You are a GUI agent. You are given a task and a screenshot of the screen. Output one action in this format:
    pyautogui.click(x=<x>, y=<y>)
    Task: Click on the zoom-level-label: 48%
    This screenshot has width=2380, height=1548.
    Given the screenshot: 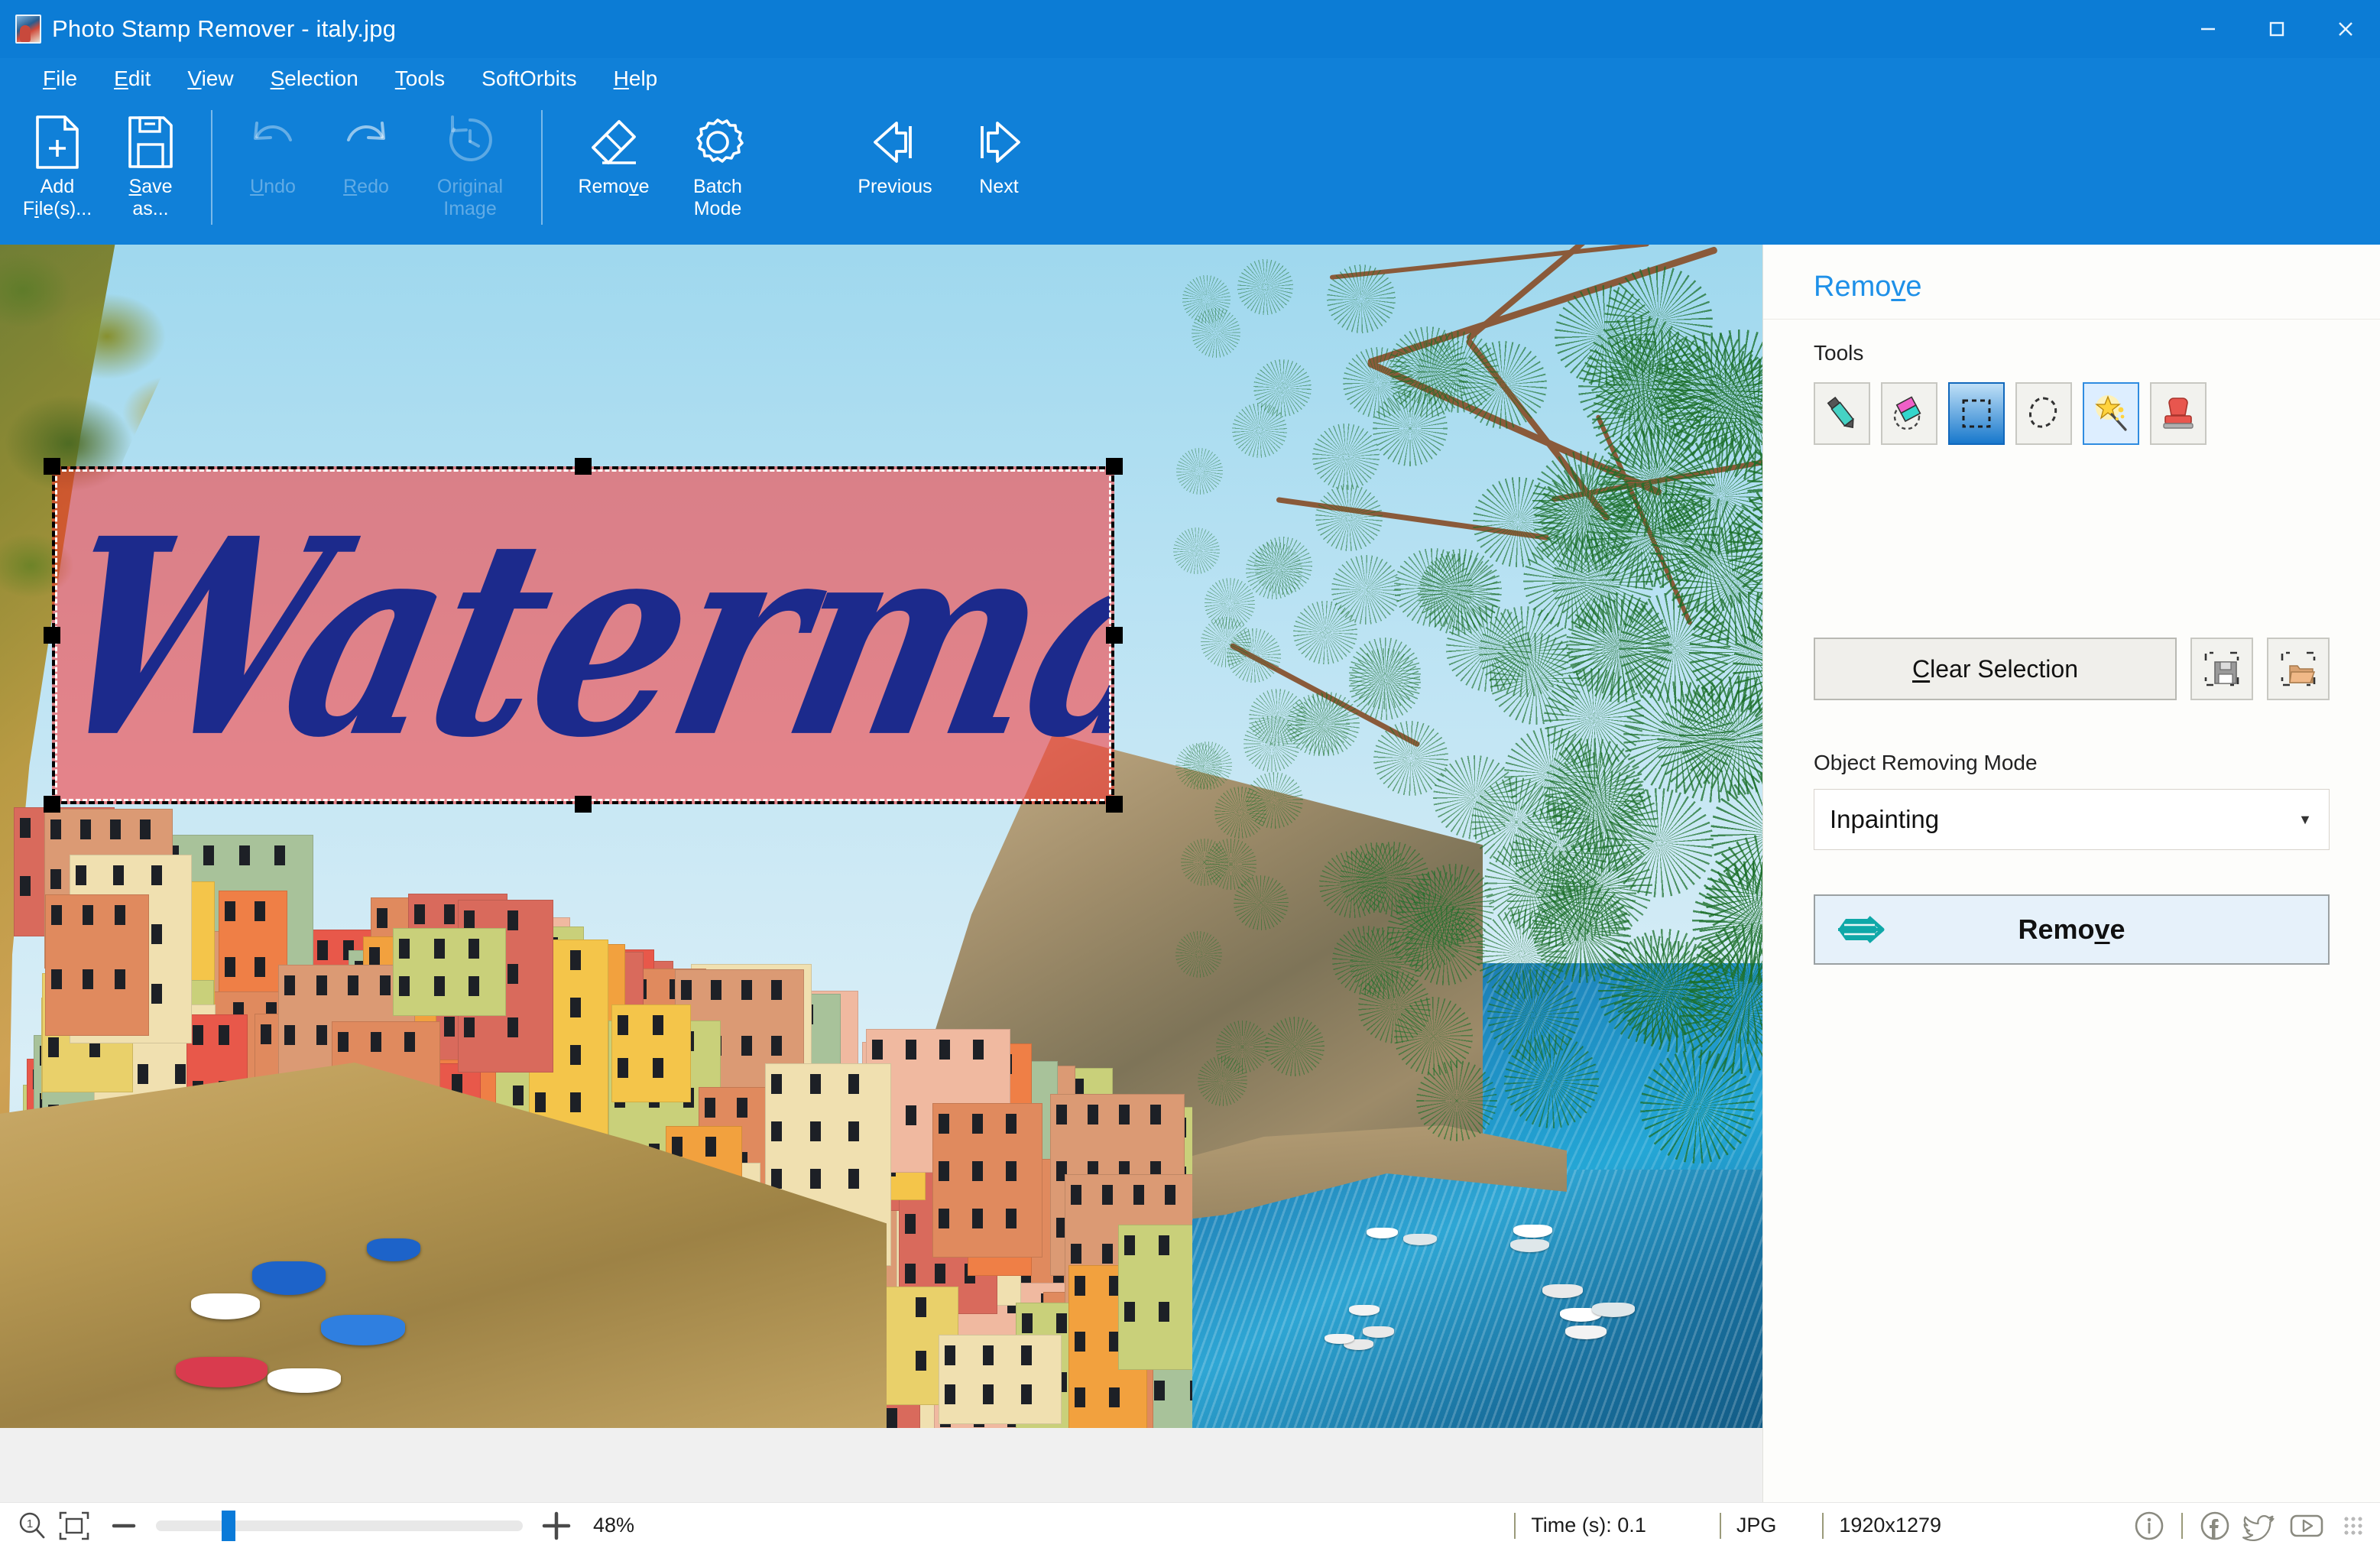 What is the action you would take?
    pyautogui.click(x=614, y=1526)
    